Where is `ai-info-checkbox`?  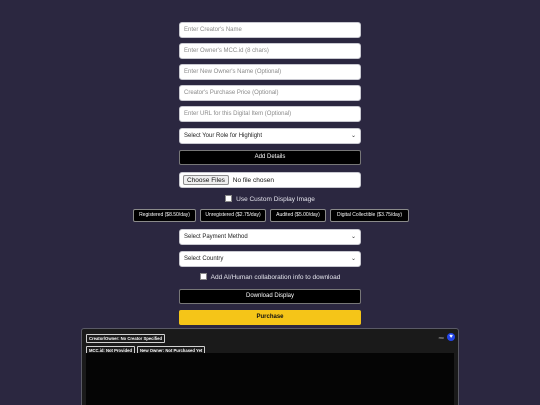
ai-info-checkbox is located at coordinates (203, 277).